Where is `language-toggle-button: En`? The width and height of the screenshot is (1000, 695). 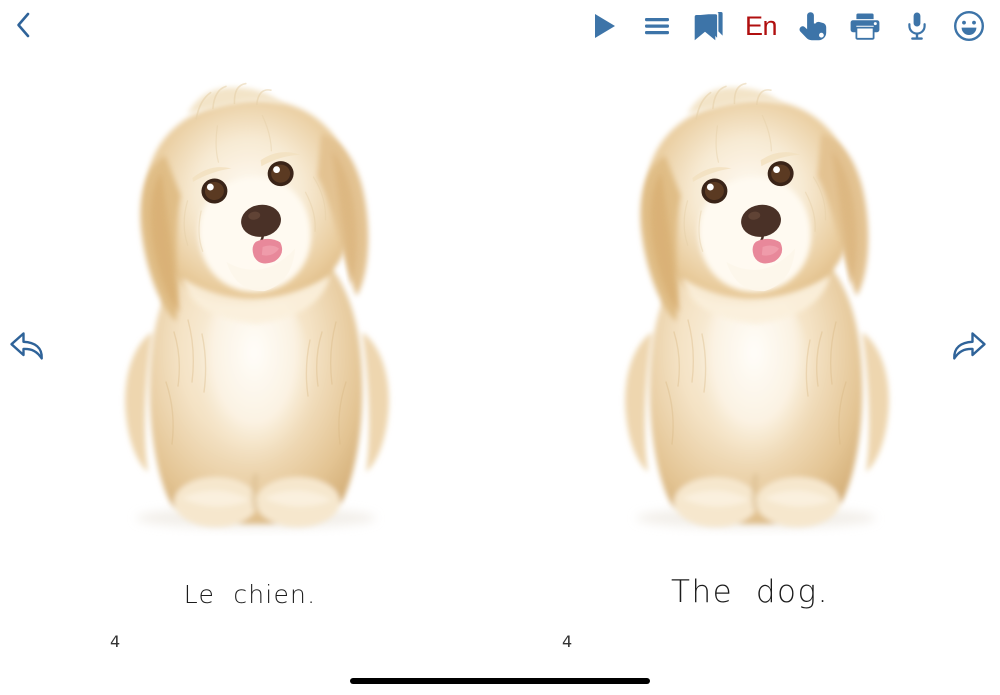
language-toggle-button: En is located at coordinates (761, 26).